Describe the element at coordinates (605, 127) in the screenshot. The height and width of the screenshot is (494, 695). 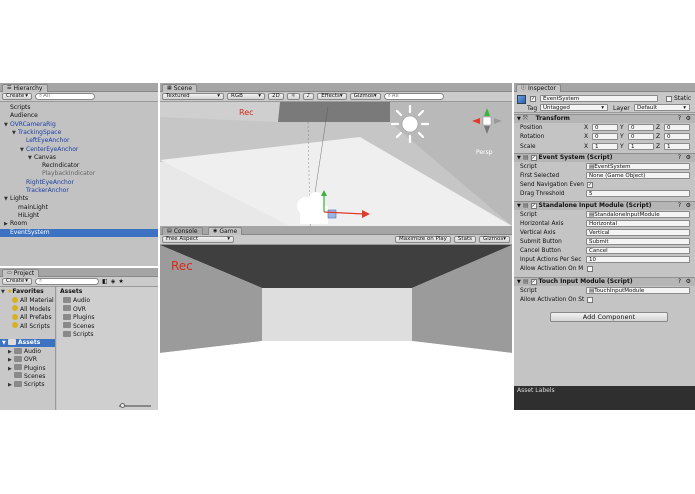
I see `transform-position-x-field: 0` at that location.